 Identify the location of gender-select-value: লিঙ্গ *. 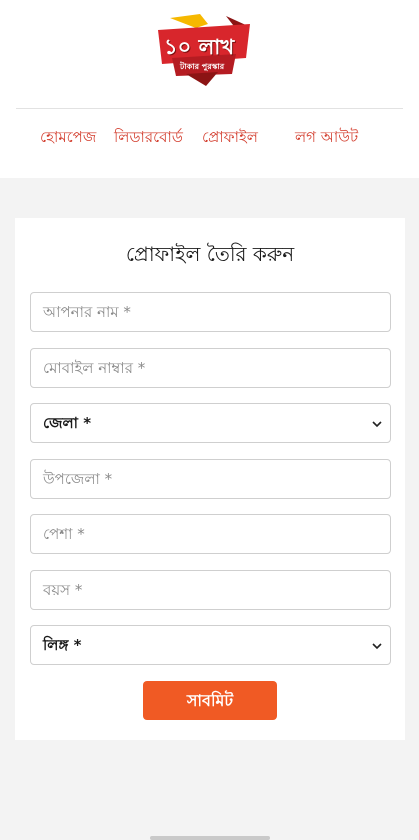
(62, 645).